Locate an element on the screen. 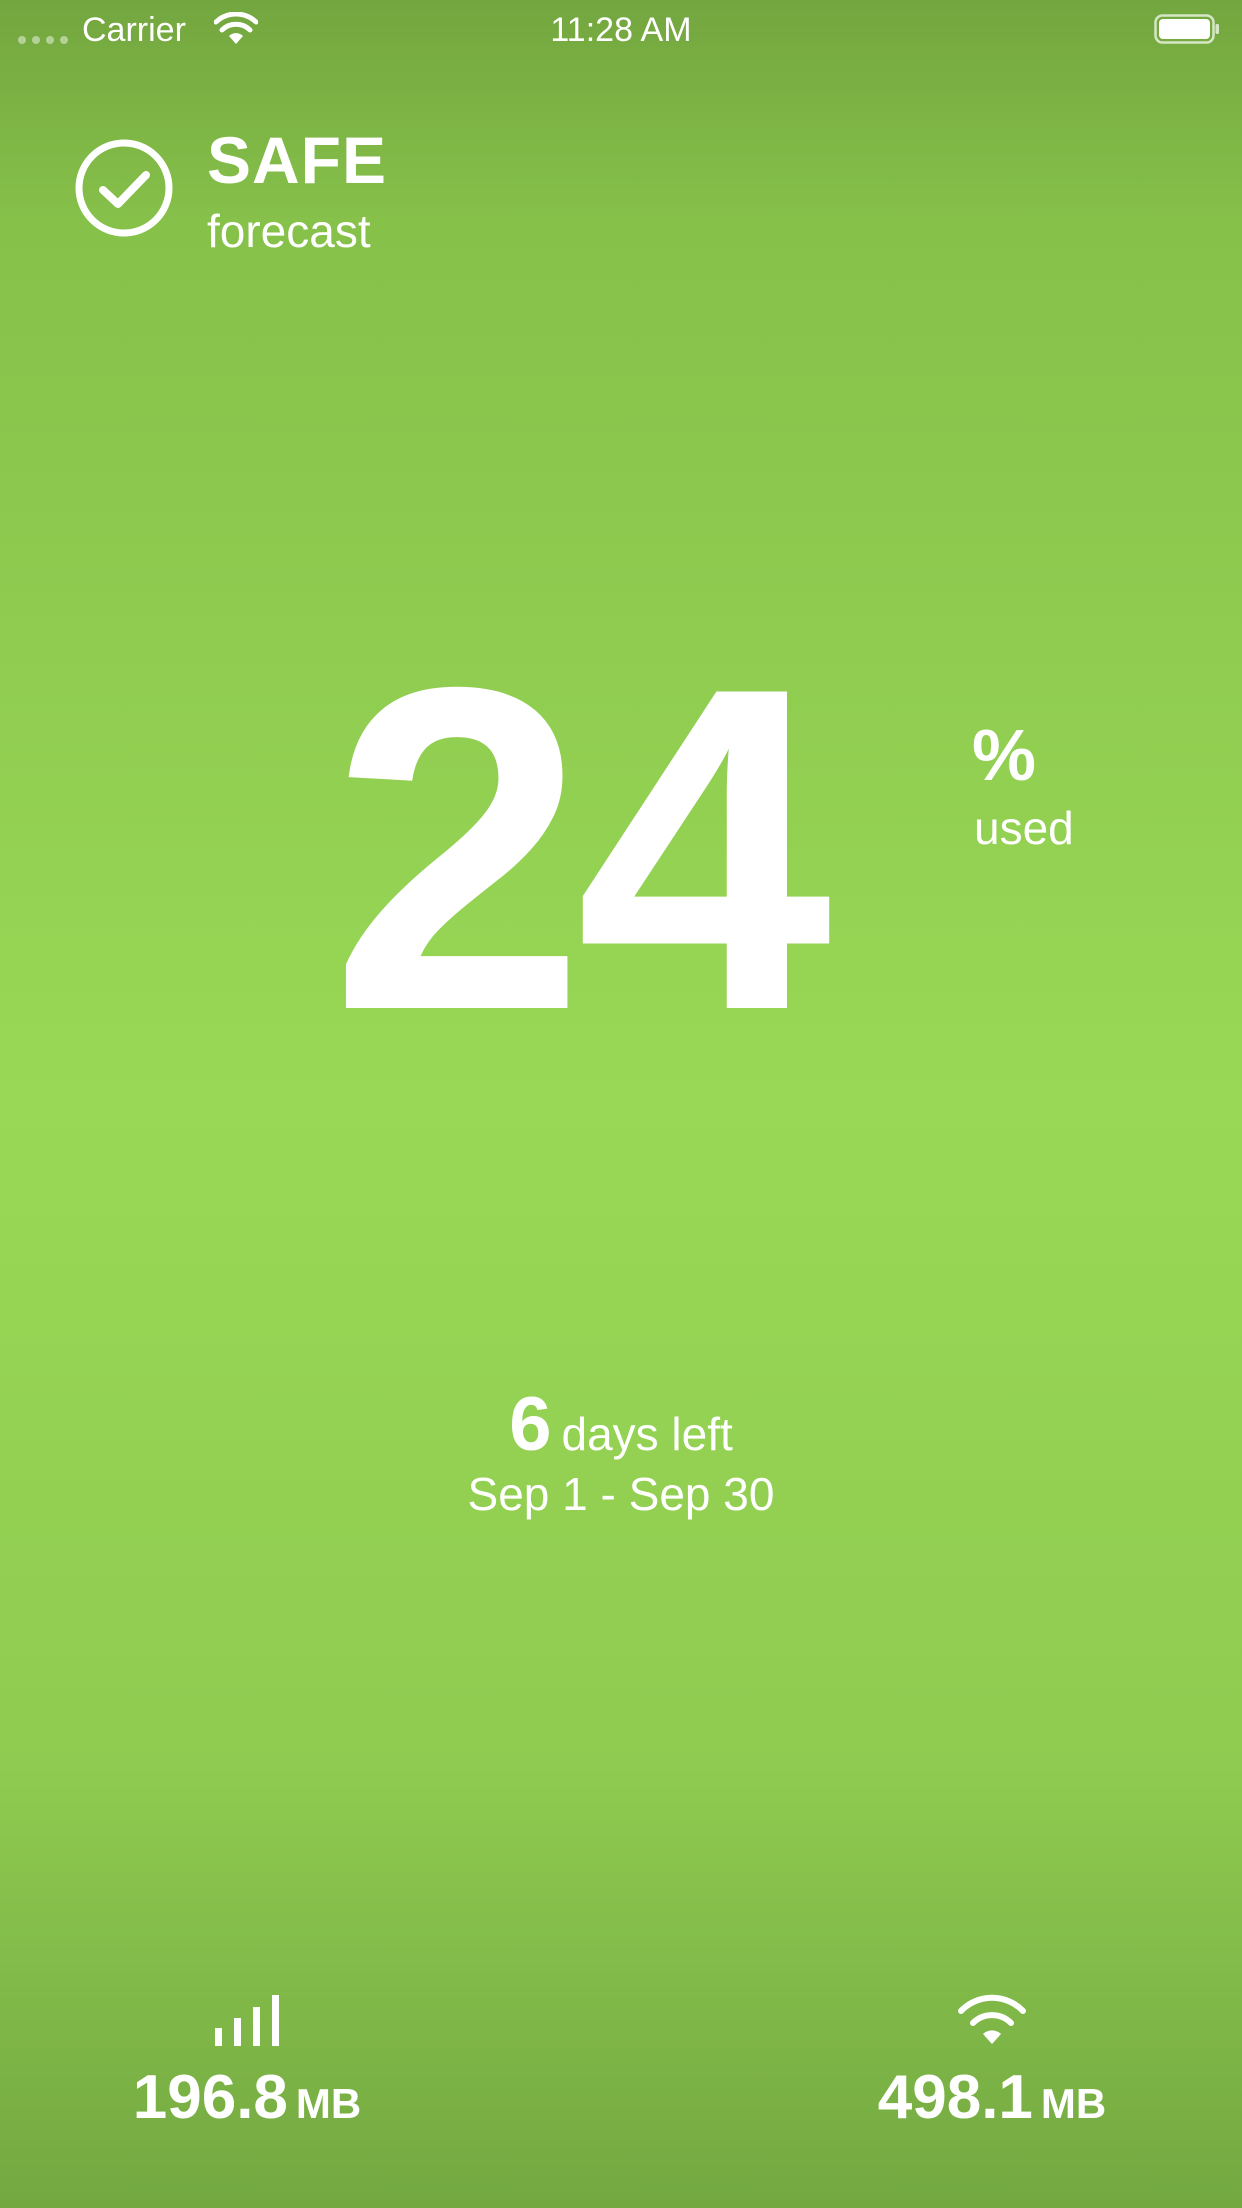 The image size is (1242, 2208). forecast-status: SAFE is located at coordinates (297, 160).